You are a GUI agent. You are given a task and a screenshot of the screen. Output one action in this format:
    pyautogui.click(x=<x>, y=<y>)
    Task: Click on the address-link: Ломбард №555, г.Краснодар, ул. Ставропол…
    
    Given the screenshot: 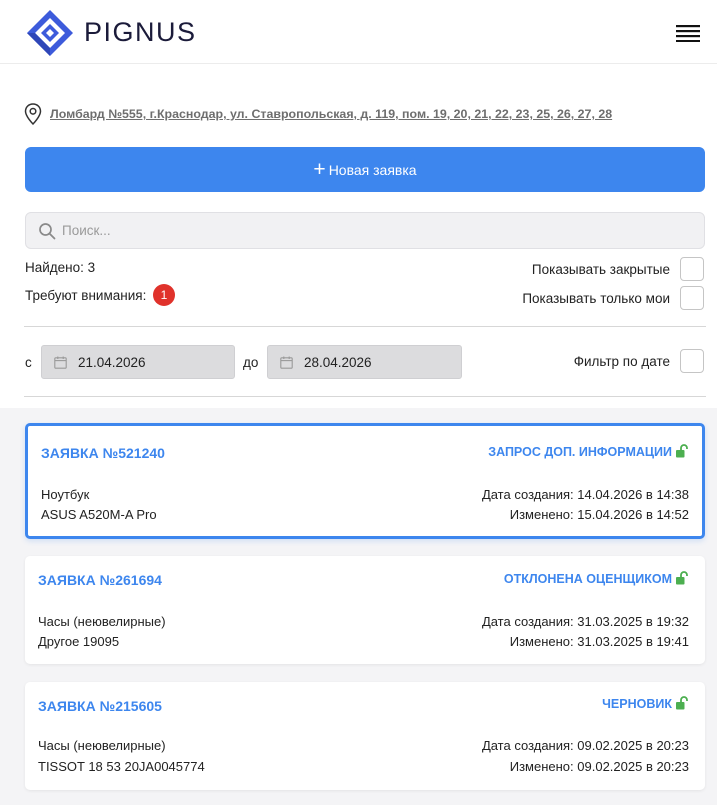 What is the action you would take?
    pyautogui.click(x=331, y=114)
    